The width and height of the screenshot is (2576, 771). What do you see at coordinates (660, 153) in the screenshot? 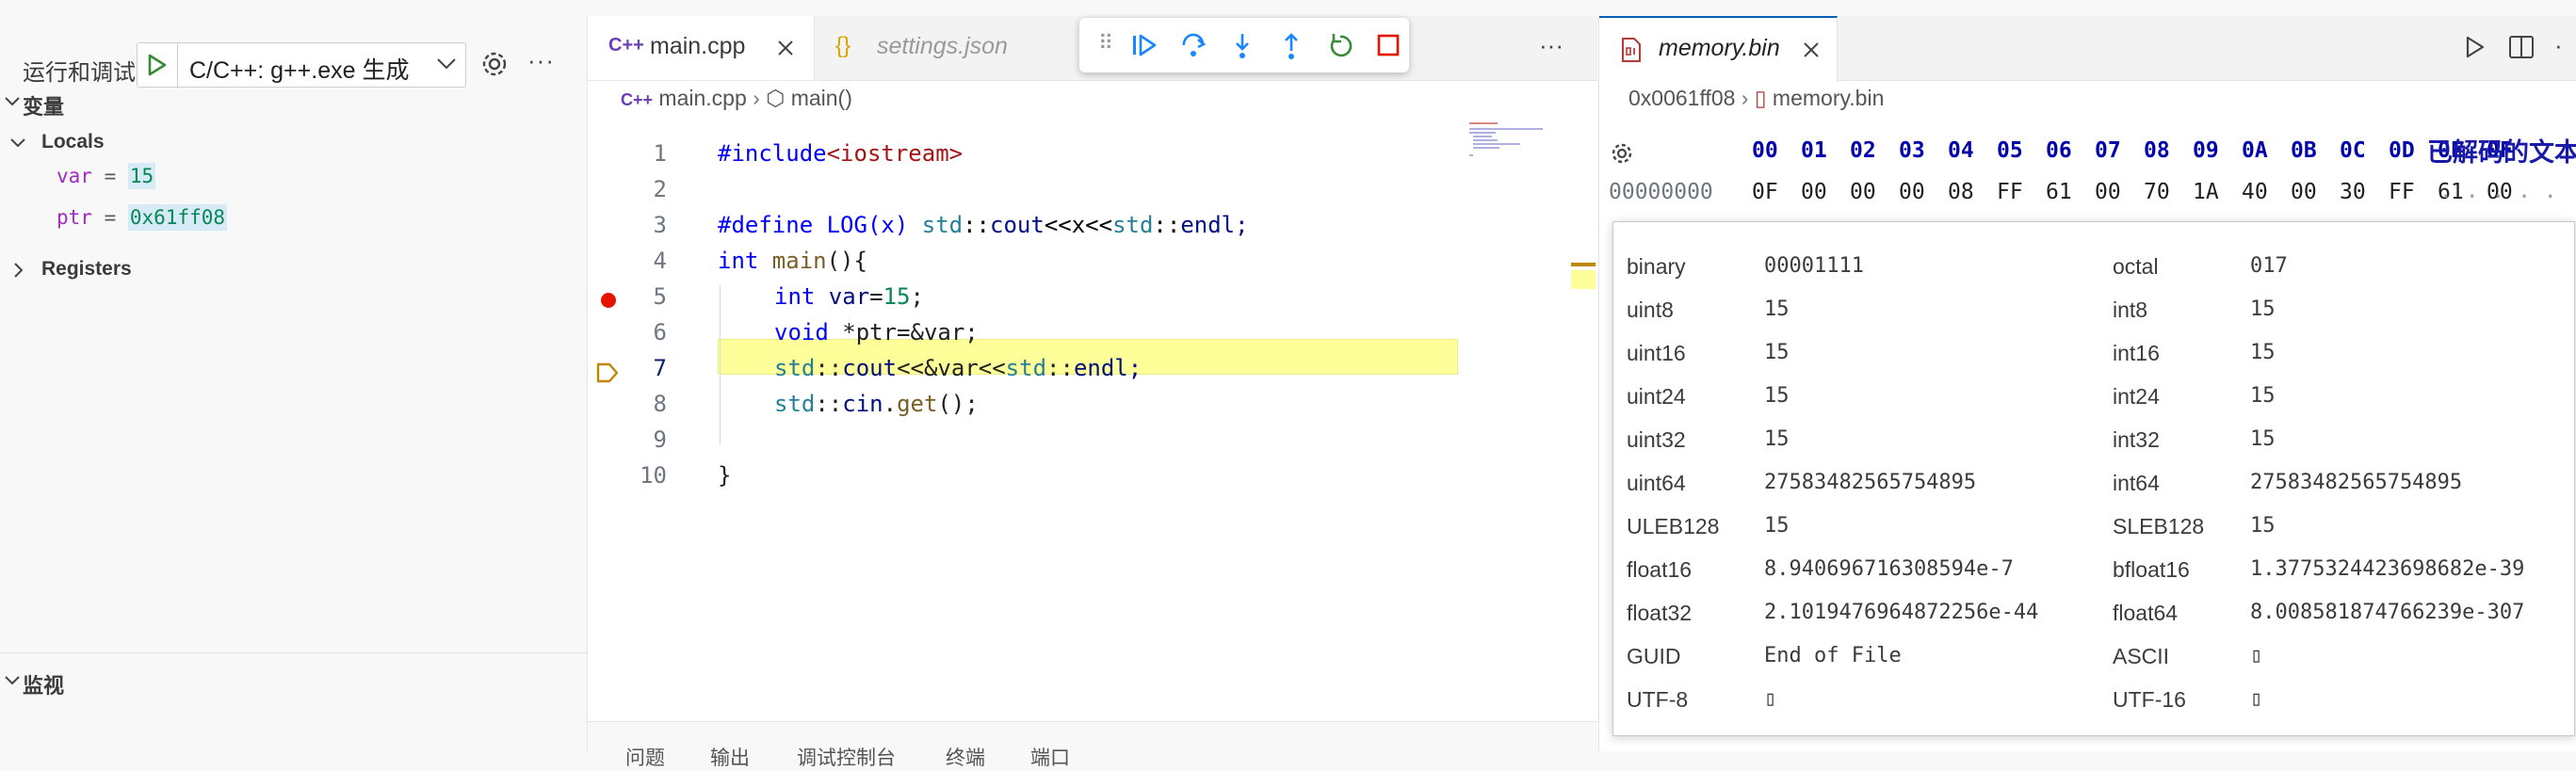
I see `line-number: 1` at bounding box center [660, 153].